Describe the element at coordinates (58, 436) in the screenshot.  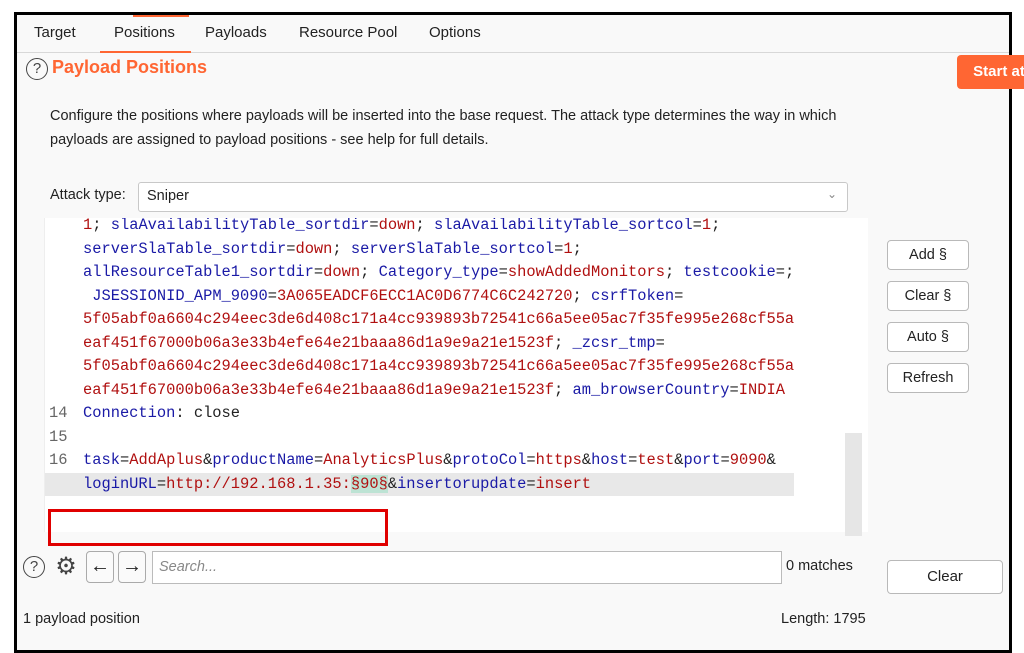
I see `line-number: 15` at that location.